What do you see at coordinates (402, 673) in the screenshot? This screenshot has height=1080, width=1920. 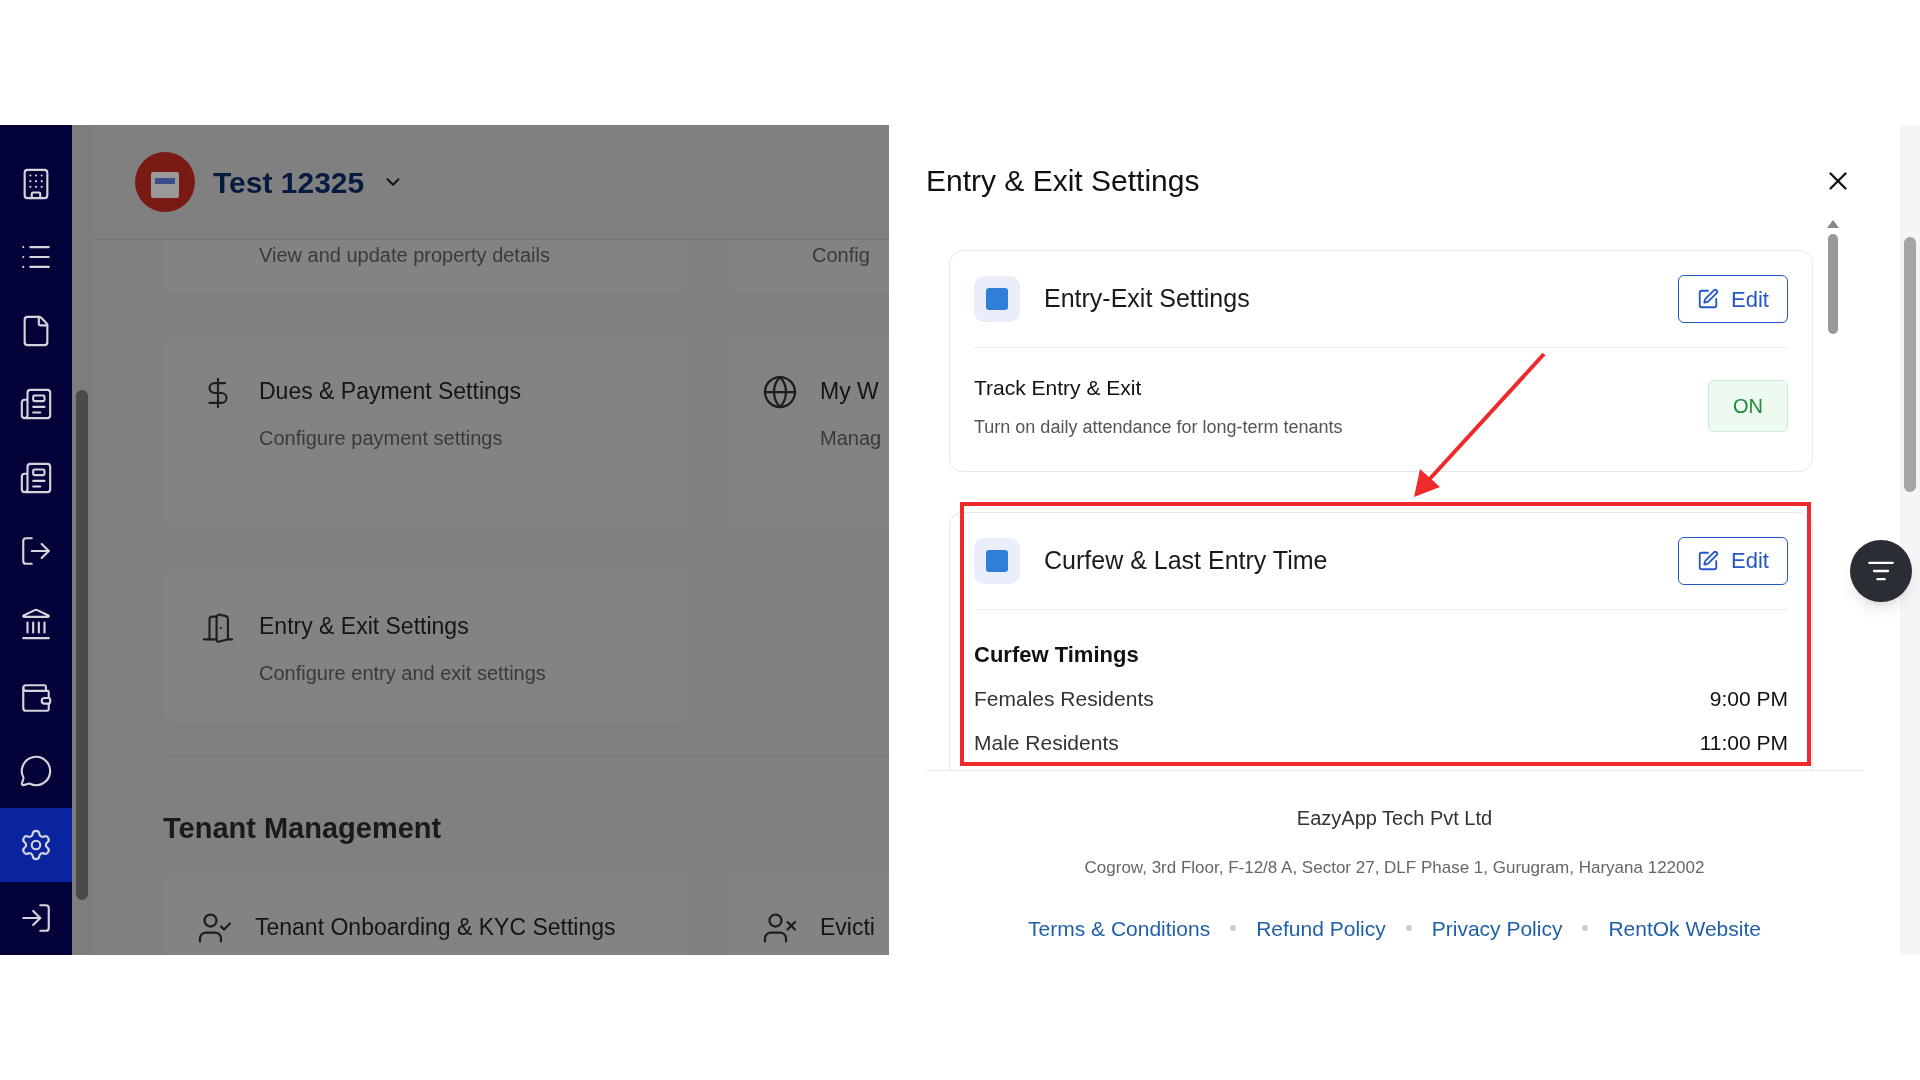 I see `card-description: Configure entry and exit settings` at bounding box center [402, 673].